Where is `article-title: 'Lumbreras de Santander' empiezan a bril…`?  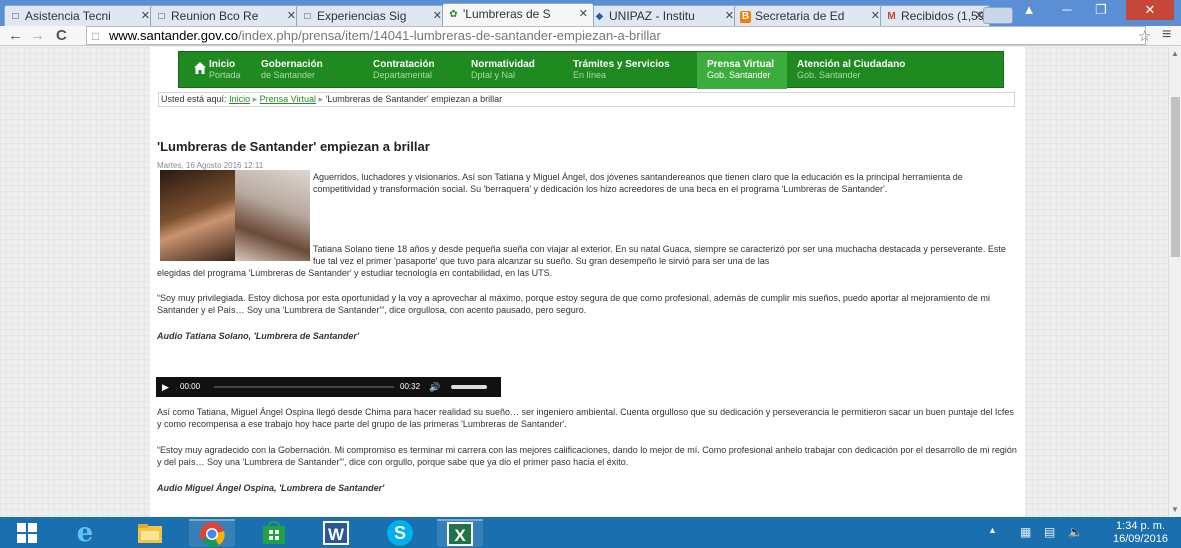
article-title: 'Lumbreras de Santander' empiezan a bril… is located at coordinates (293, 146).